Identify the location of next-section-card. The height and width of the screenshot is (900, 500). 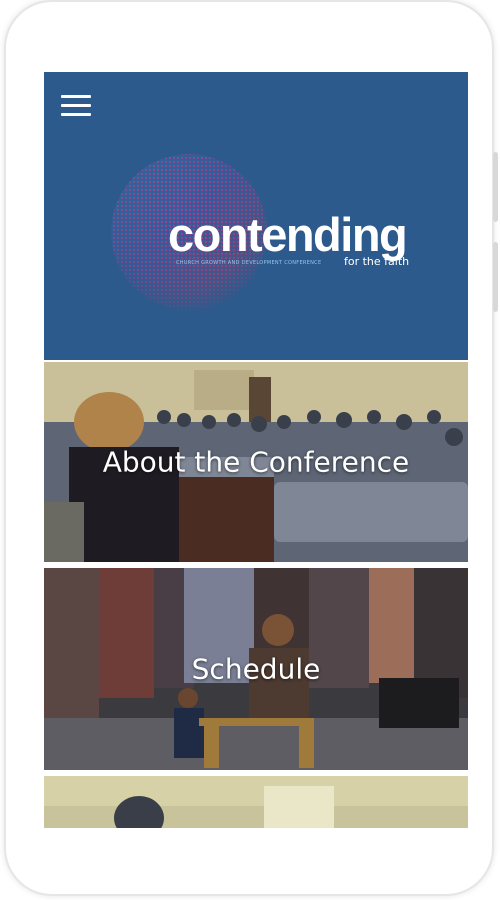
(256, 802).